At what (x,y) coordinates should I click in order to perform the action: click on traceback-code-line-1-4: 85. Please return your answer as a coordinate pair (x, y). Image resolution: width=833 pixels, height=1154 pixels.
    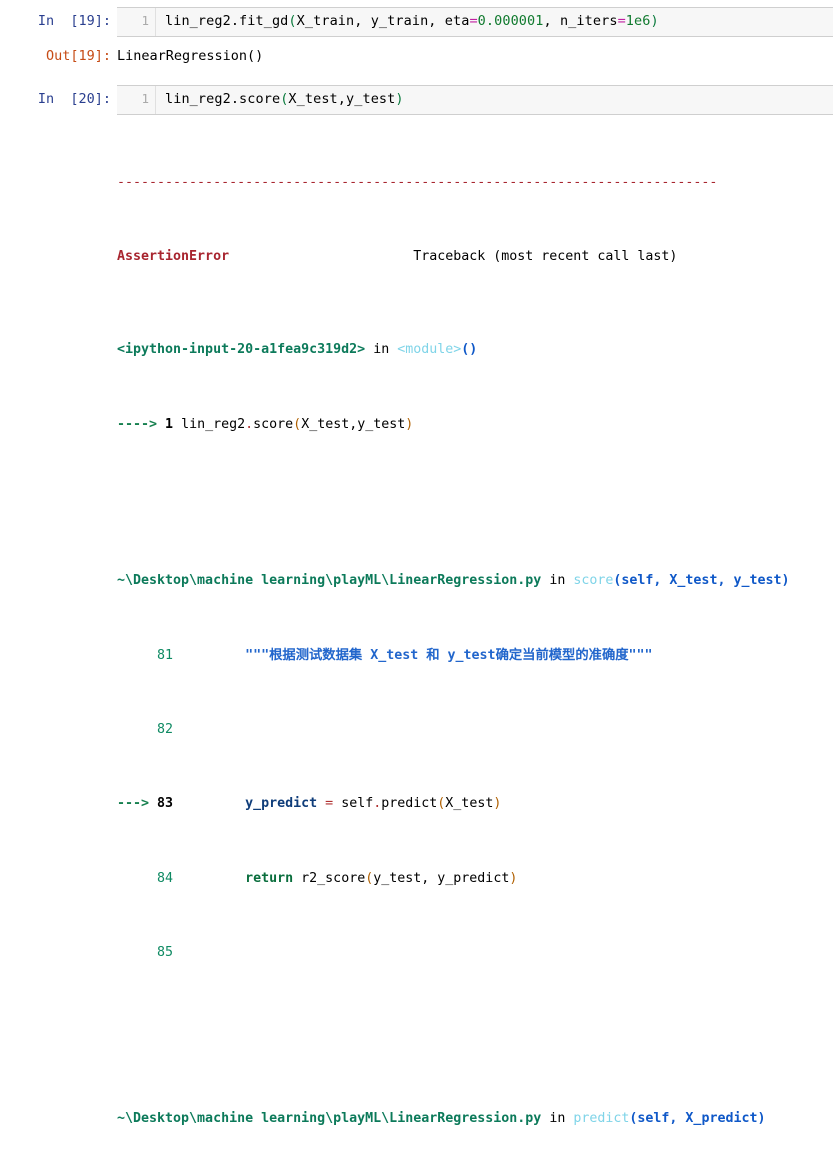
    Looking at the image, I should click on (475, 953).